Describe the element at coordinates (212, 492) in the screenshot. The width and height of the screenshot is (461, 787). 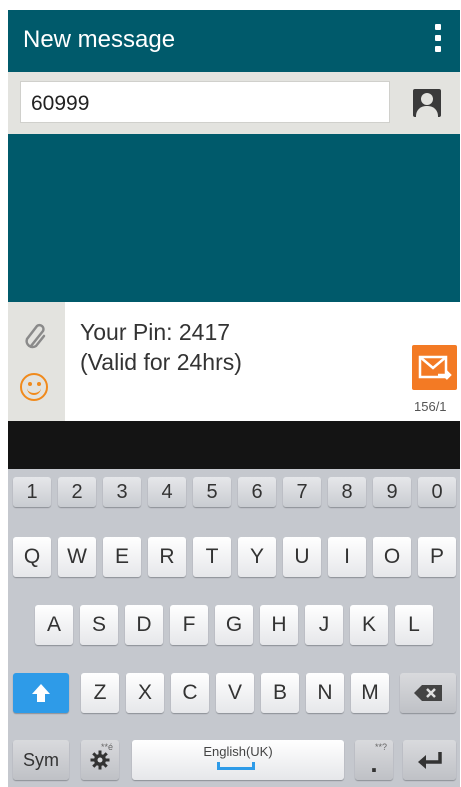
I see `key-5: 5` at that location.